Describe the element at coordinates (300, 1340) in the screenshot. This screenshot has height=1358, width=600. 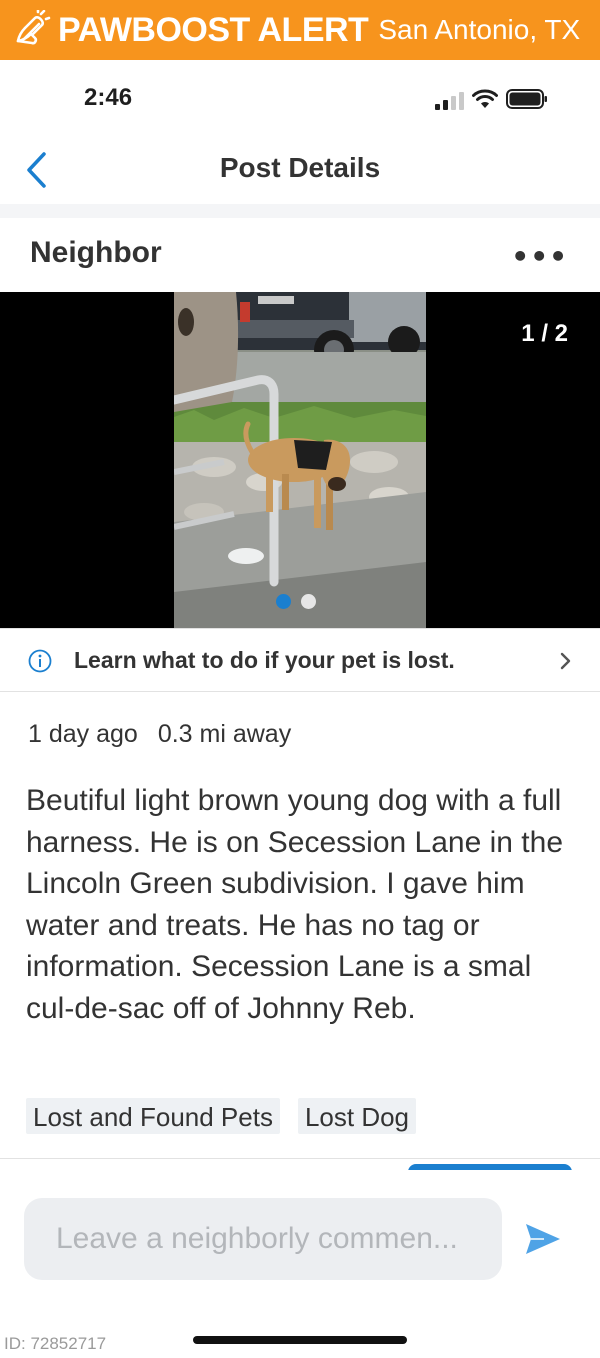
I see `home-indicator` at that location.